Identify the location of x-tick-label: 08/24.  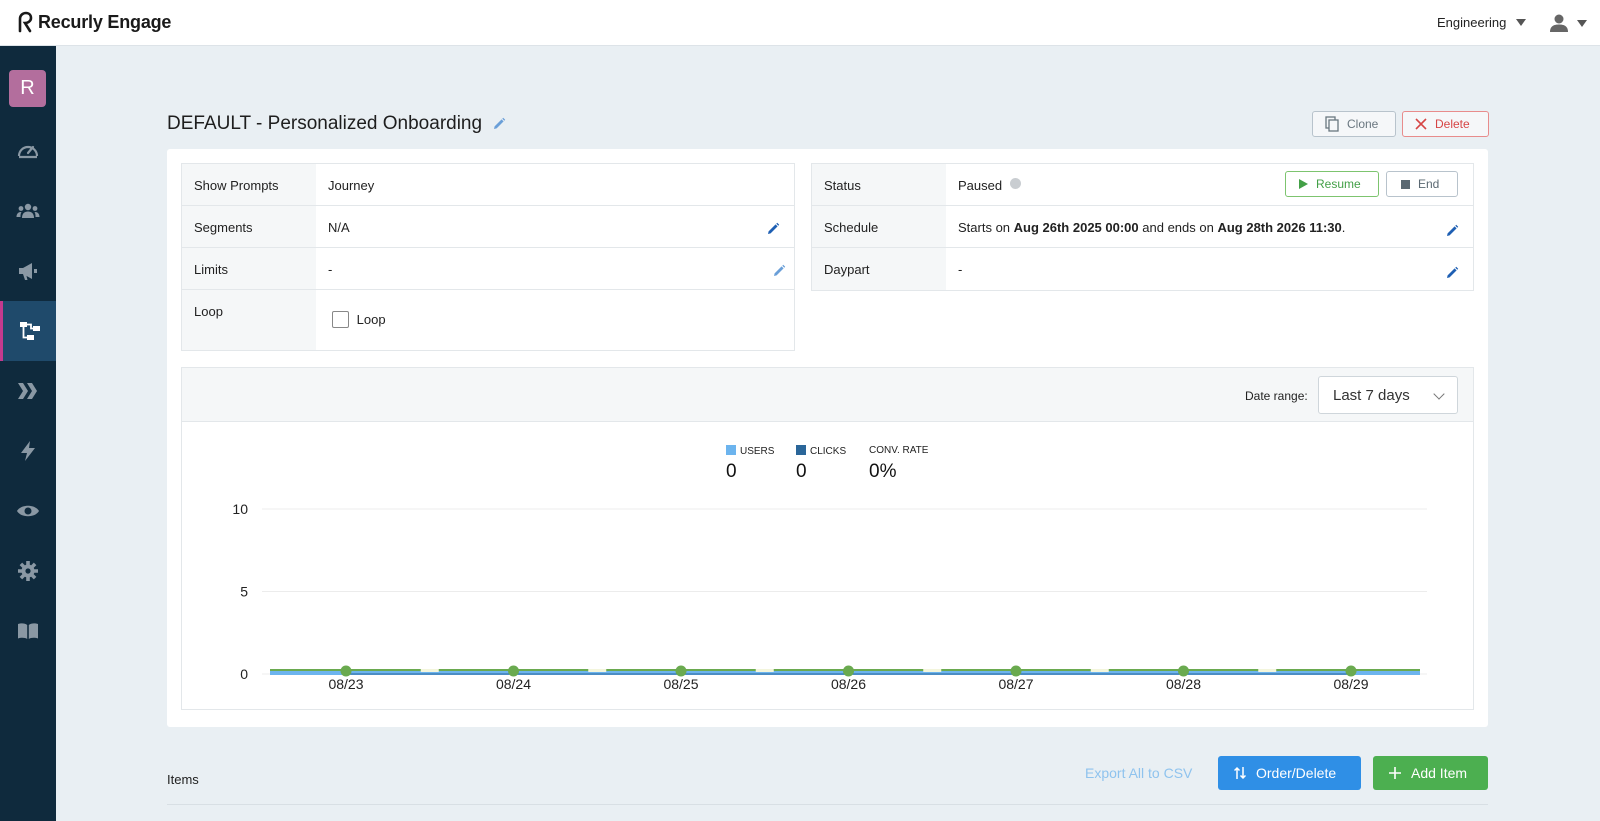
(513, 684).